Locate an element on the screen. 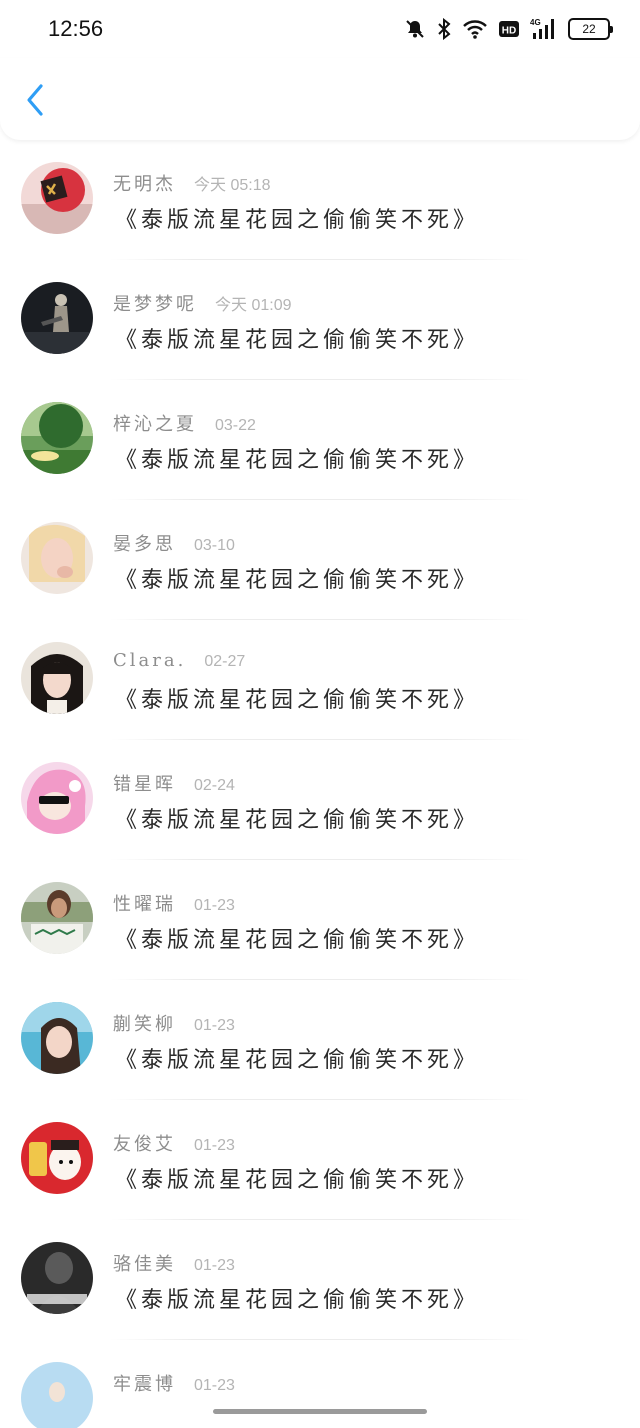  list-item: Clara. 02-27 《泰版流星花园之偷偷笑不死》 is located at coordinates (320, 680).